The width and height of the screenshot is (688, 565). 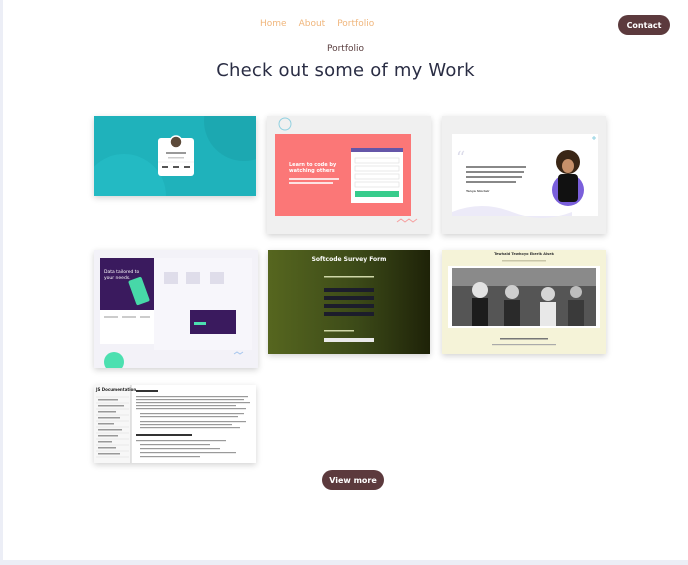 What do you see at coordinates (313, 168) in the screenshot?
I see `signup-heading: Learn to code by watching others` at bounding box center [313, 168].